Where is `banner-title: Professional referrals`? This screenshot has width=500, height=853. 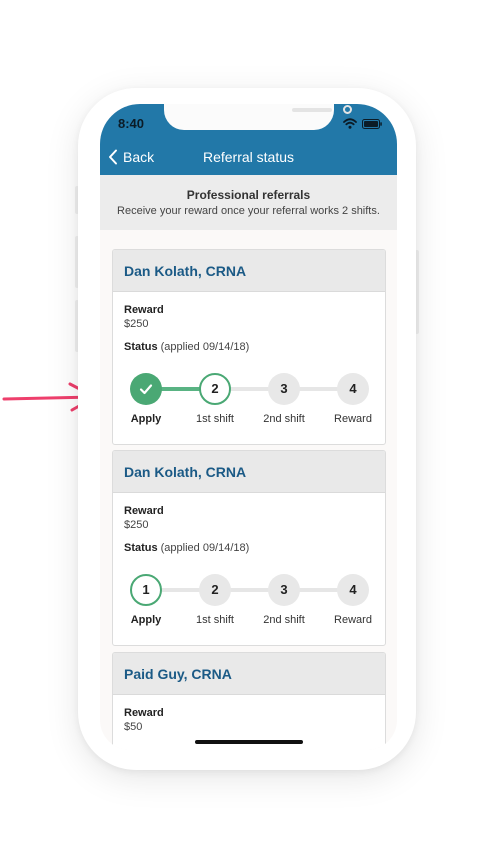 banner-title: Professional referrals is located at coordinates (248, 195).